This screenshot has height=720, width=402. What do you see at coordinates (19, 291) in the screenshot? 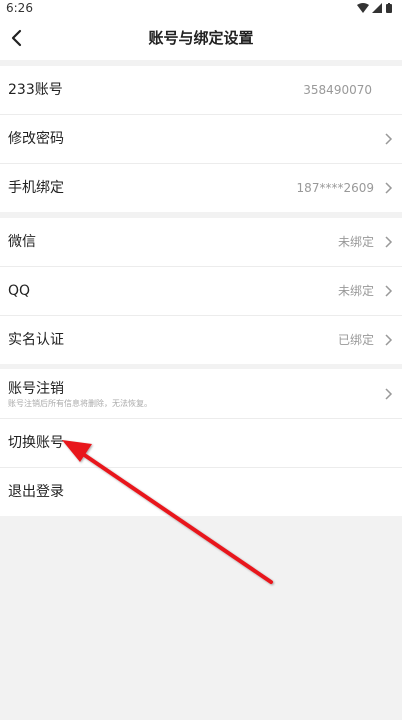
I see `row-label: QQ` at bounding box center [19, 291].